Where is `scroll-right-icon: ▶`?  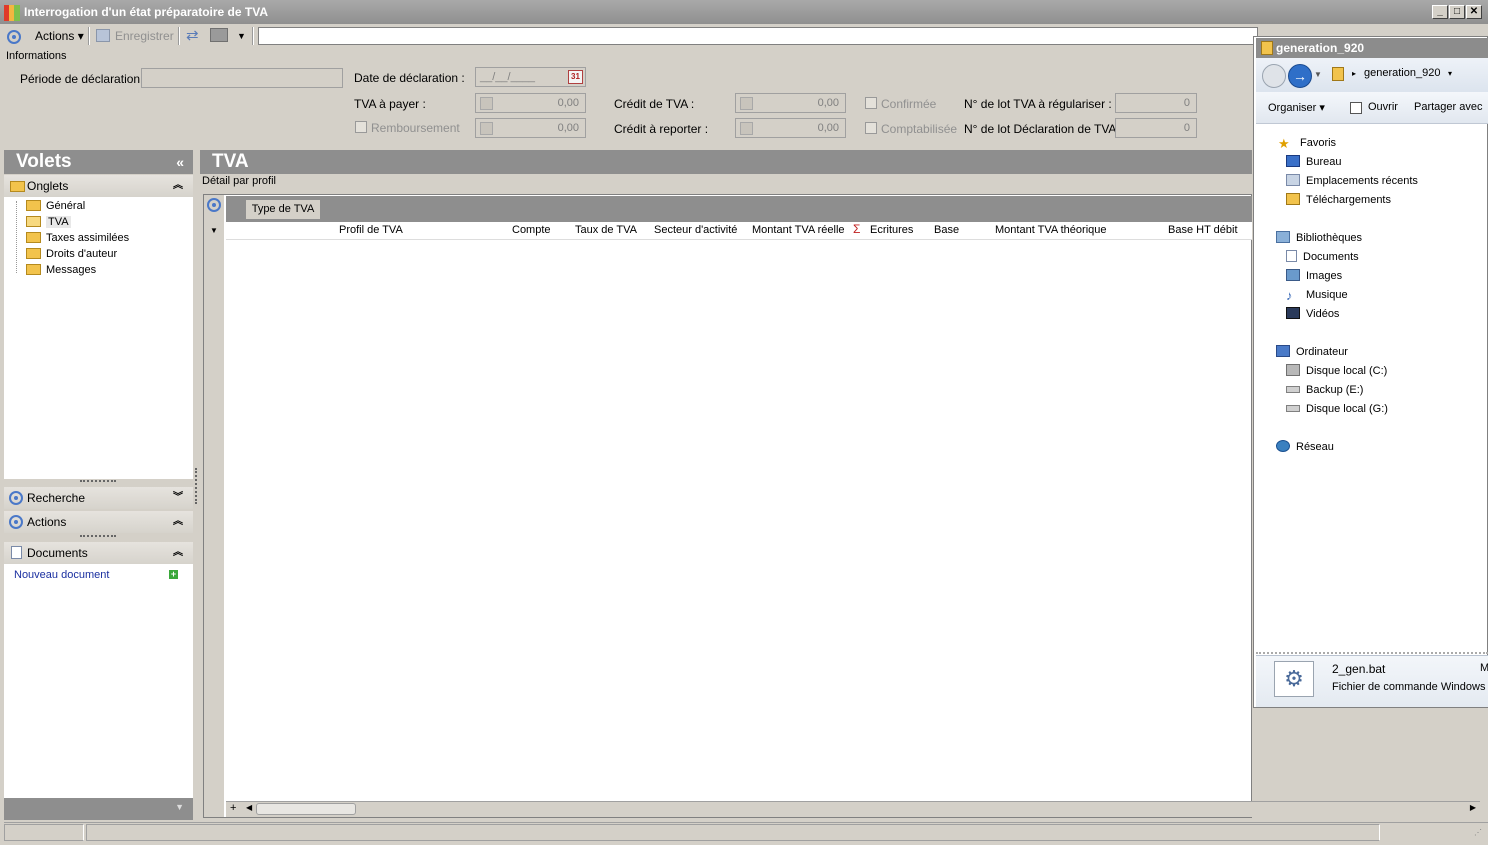 scroll-right-icon: ▶ is located at coordinates (1473, 807).